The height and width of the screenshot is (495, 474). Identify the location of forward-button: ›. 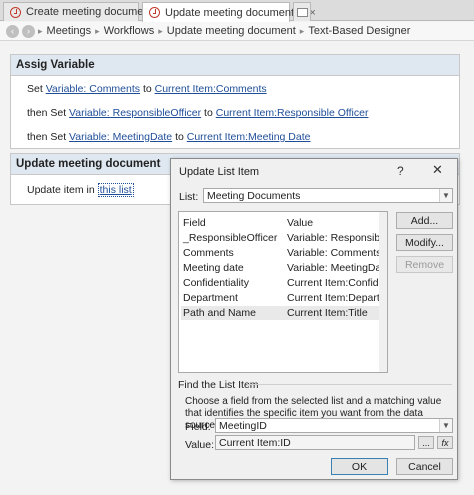
(28, 31).